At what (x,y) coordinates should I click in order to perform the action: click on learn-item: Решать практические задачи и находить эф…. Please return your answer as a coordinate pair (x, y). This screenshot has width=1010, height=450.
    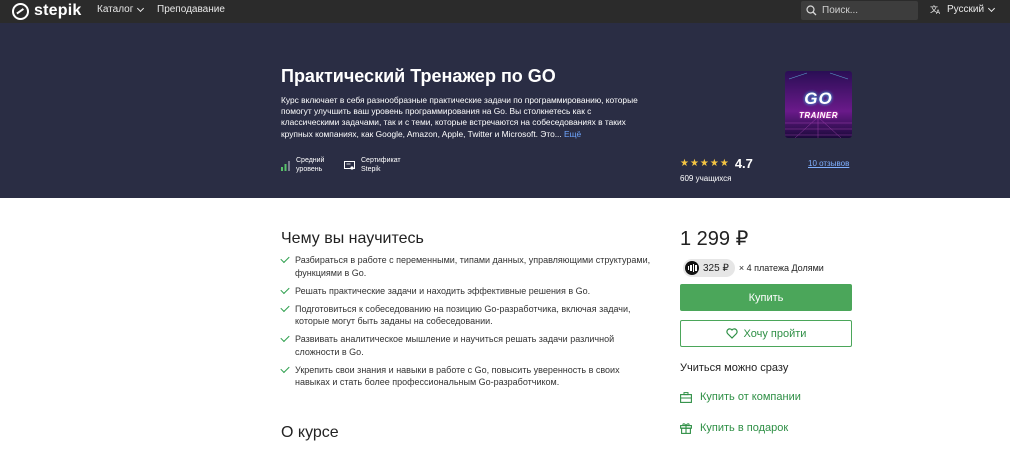
    Looking at the image, I should click on (465, 291).